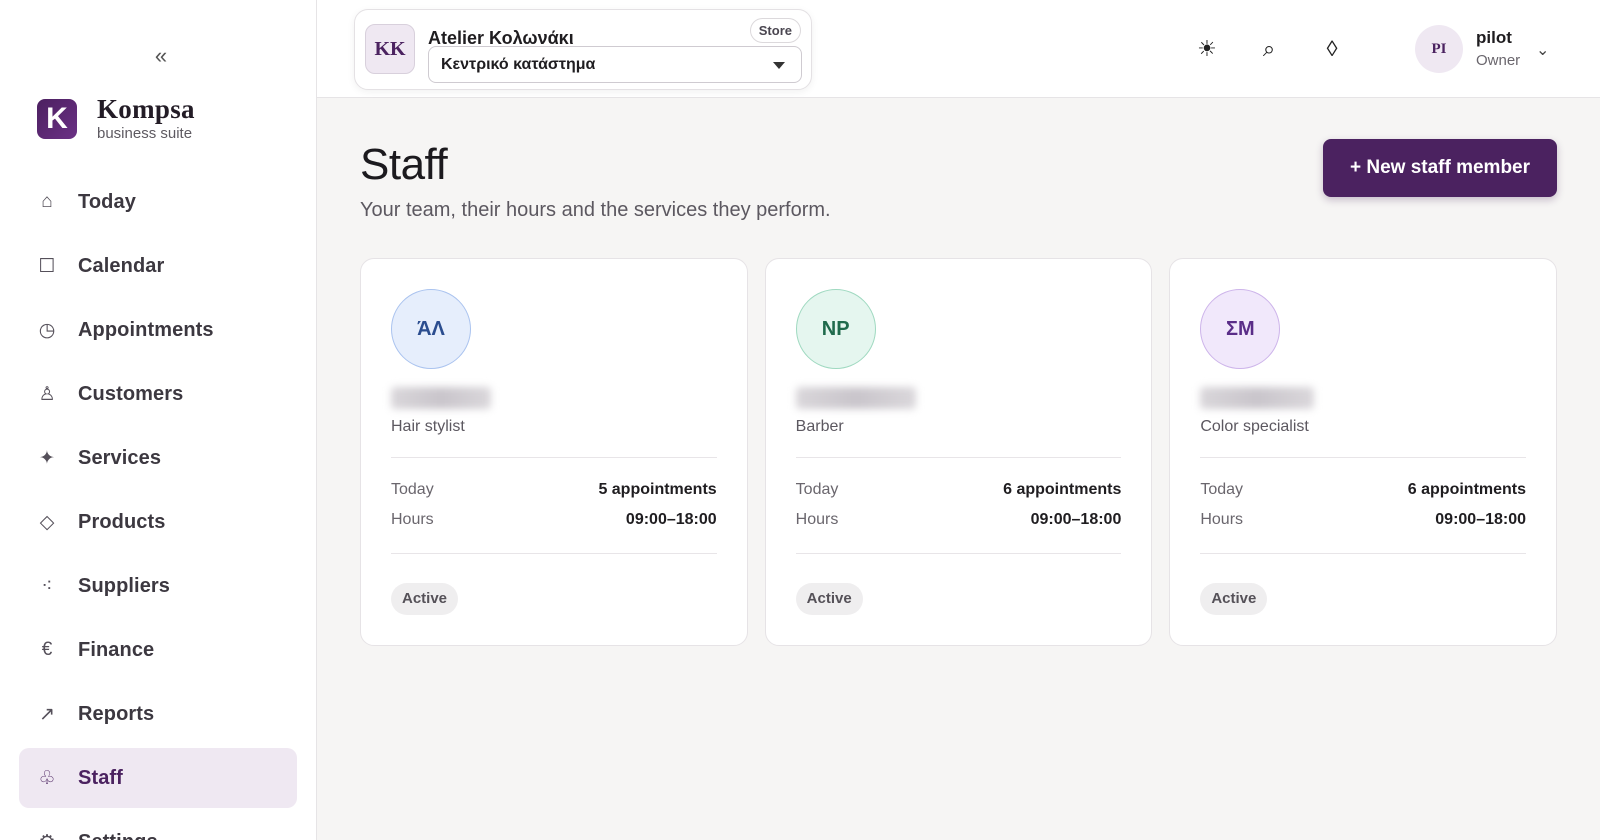 The width and height of the screenshot is (1600, 840). What do you see at coordinates (131, 393) in the screenshot?
I see `sidebar-item-label: Customers` at bounding box center [131, 393].